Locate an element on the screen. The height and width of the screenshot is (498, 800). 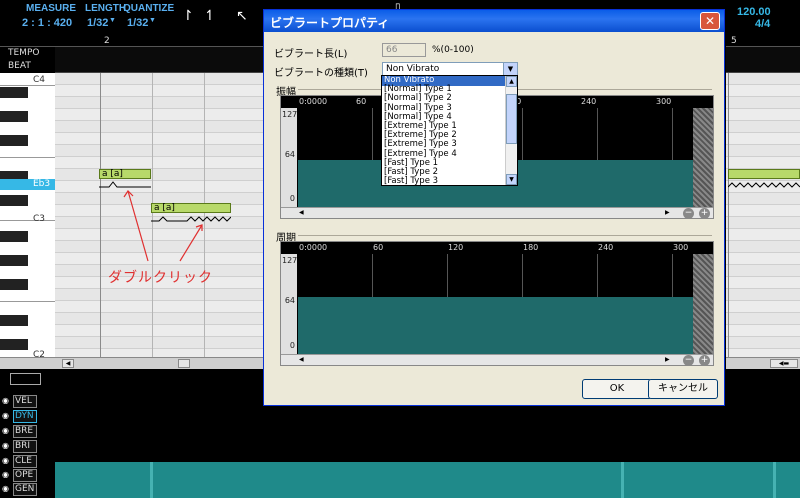
control-value-box is located at coordinates (25, 379).